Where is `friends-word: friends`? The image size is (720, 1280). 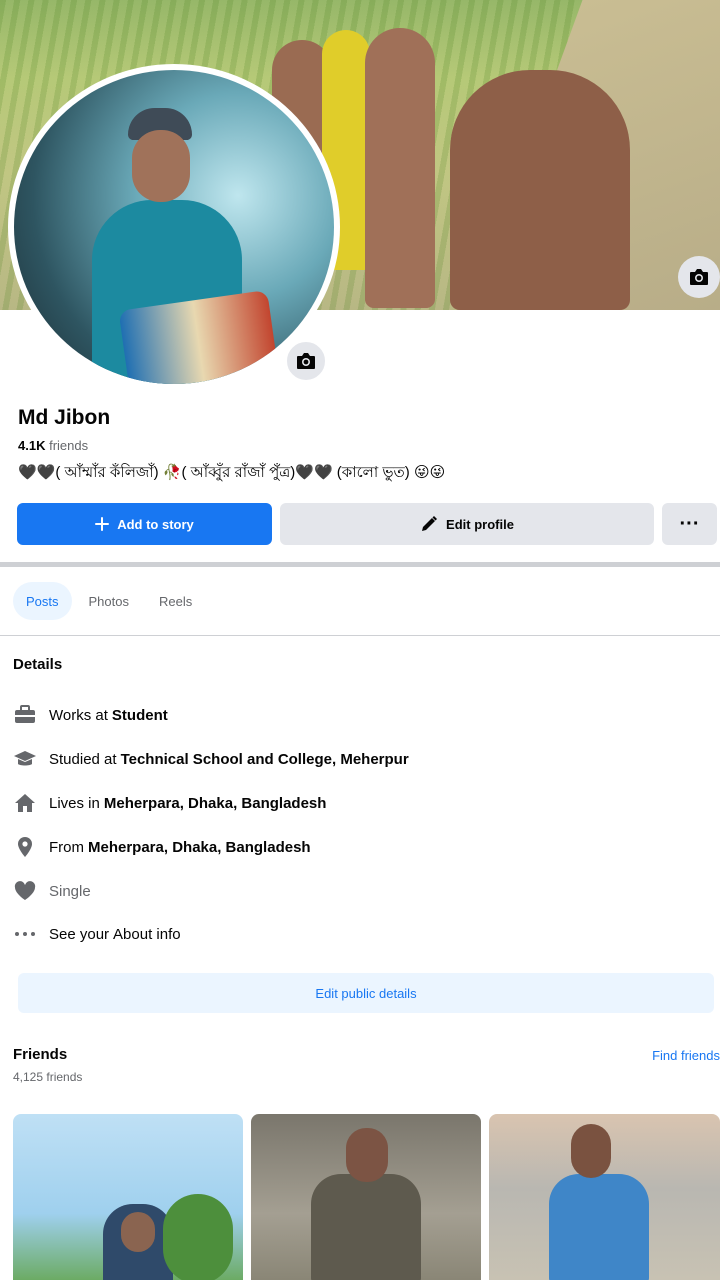 friends-word: friends is located at coordinates (69, 445).